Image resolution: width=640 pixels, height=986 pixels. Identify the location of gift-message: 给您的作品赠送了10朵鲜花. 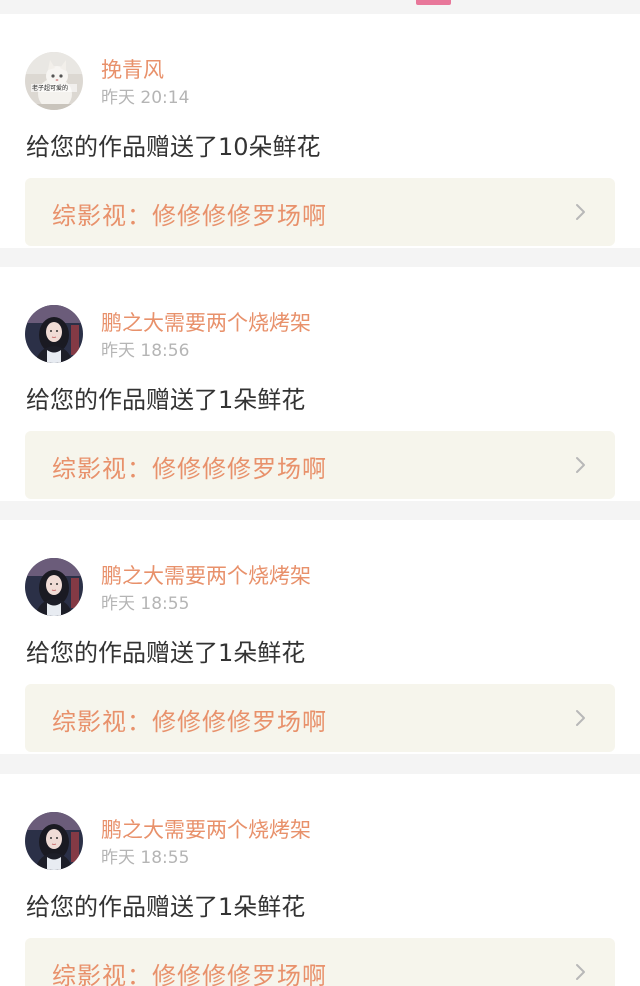
(173, 147).